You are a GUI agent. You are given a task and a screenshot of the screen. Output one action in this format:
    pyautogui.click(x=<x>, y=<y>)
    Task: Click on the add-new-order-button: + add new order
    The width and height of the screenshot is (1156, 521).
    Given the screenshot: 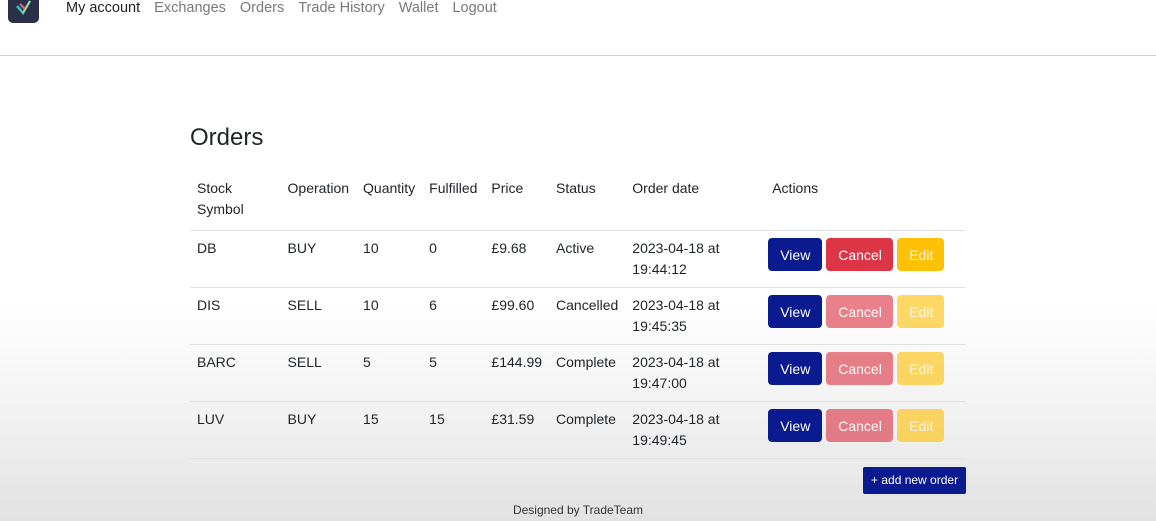 What is the action you would take?
    pyautogui.click(x=915, y=480)
    